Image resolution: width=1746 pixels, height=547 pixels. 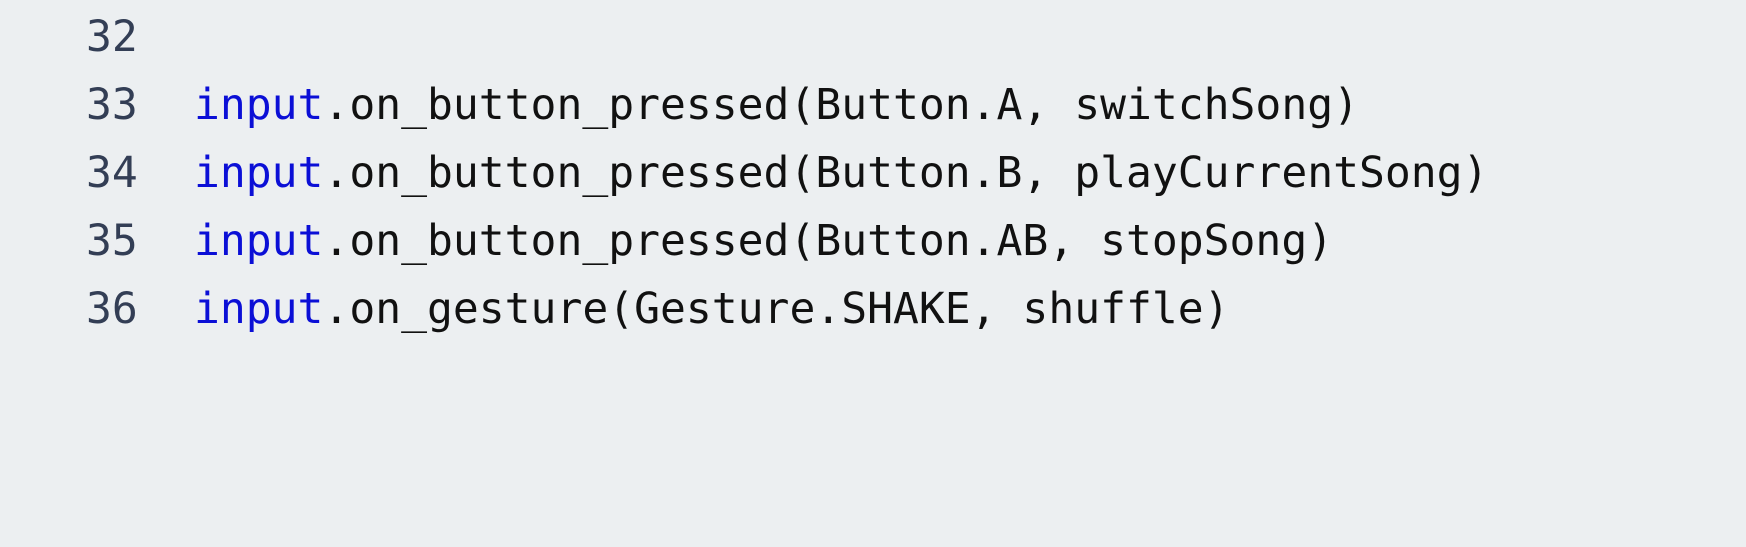 I want to click on line-number: 34, so click(x=112, y=173).